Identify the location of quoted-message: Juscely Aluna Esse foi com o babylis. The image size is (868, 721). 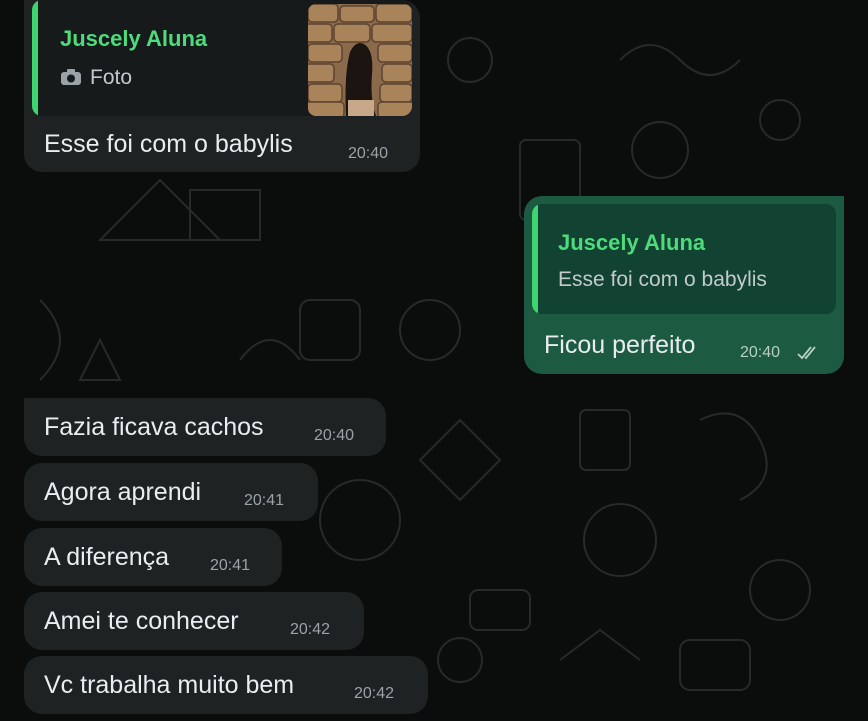
(684, 259).